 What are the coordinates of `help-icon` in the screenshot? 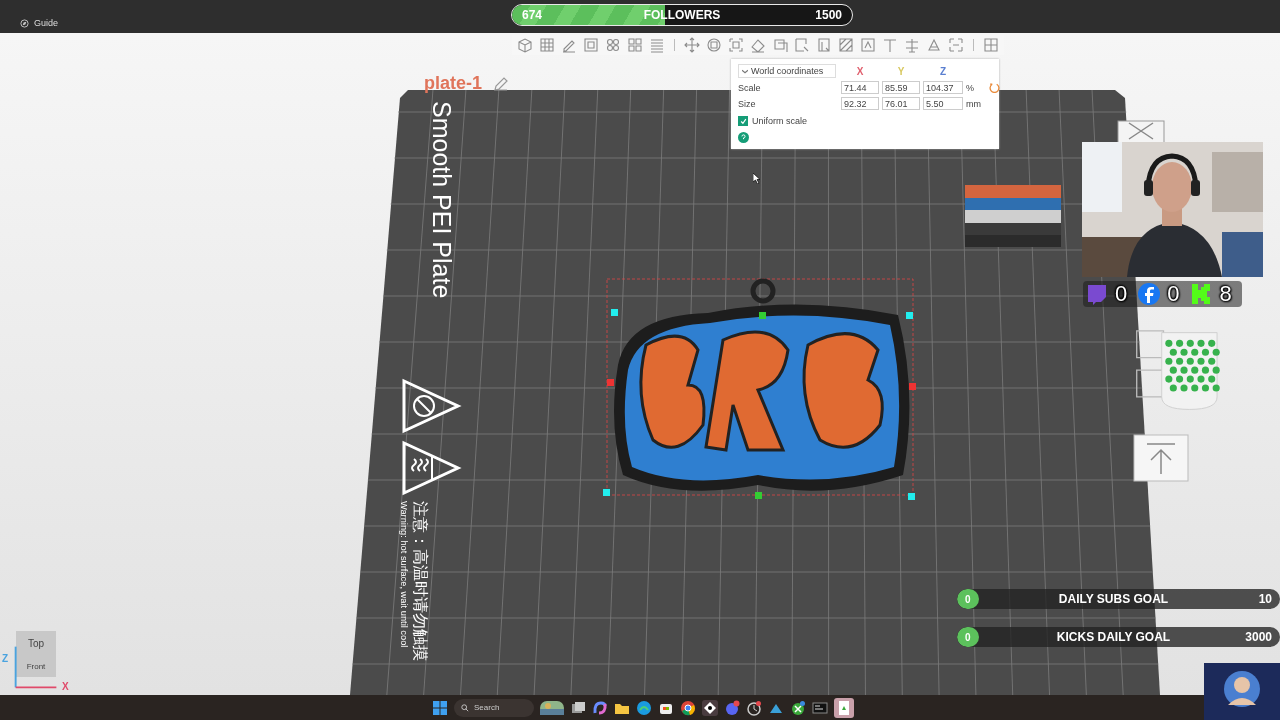 It's located at (743, 137).